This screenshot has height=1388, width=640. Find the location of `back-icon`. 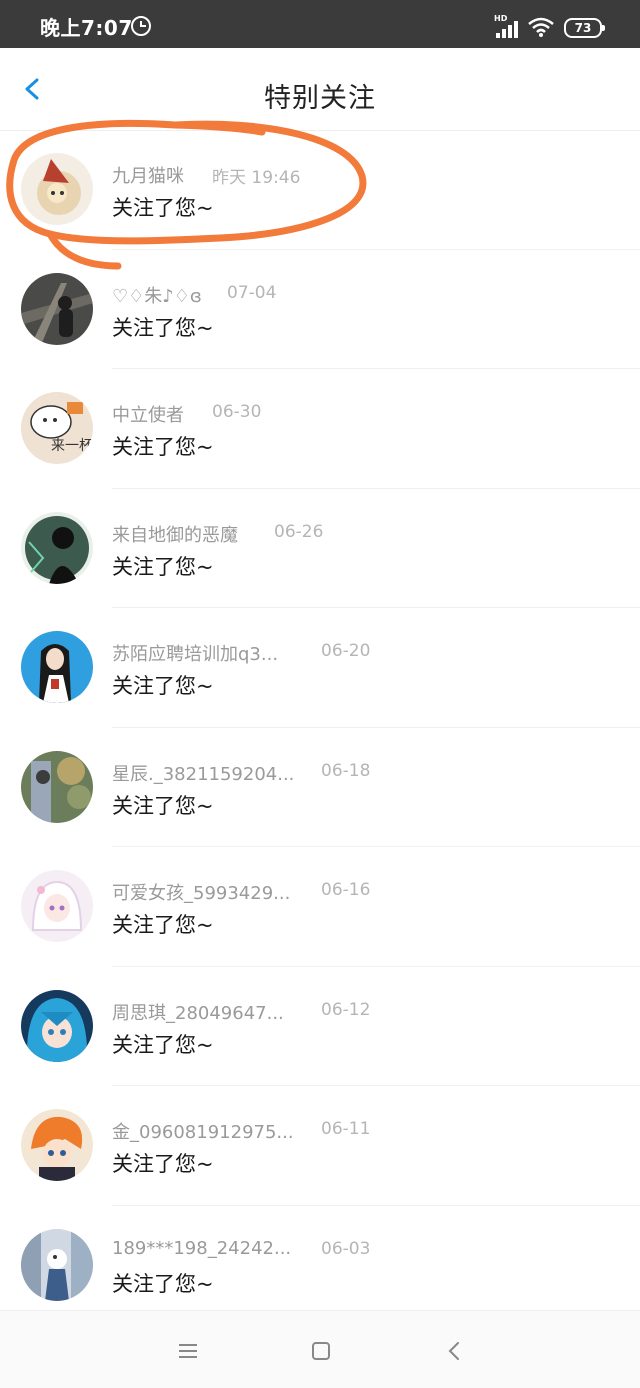

back-icon is located at coordinates (455, 1351).